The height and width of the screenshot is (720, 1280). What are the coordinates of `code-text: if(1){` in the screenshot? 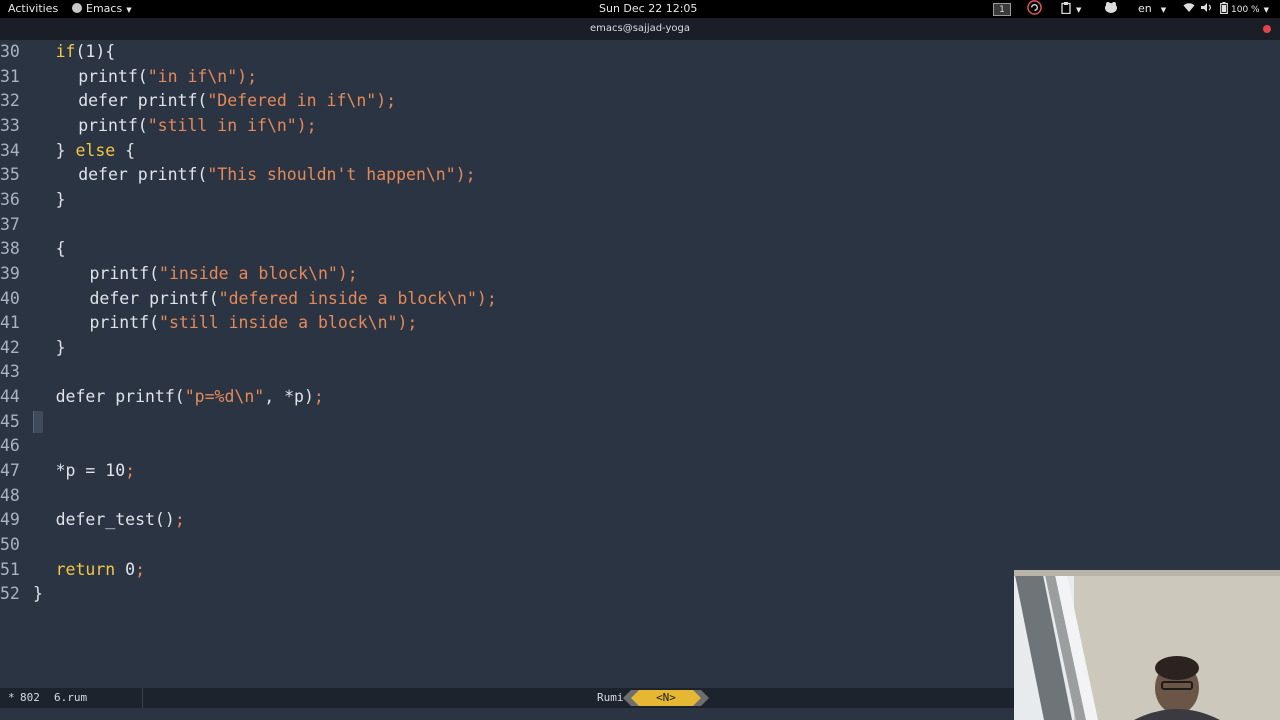 It's located at (86, 52).